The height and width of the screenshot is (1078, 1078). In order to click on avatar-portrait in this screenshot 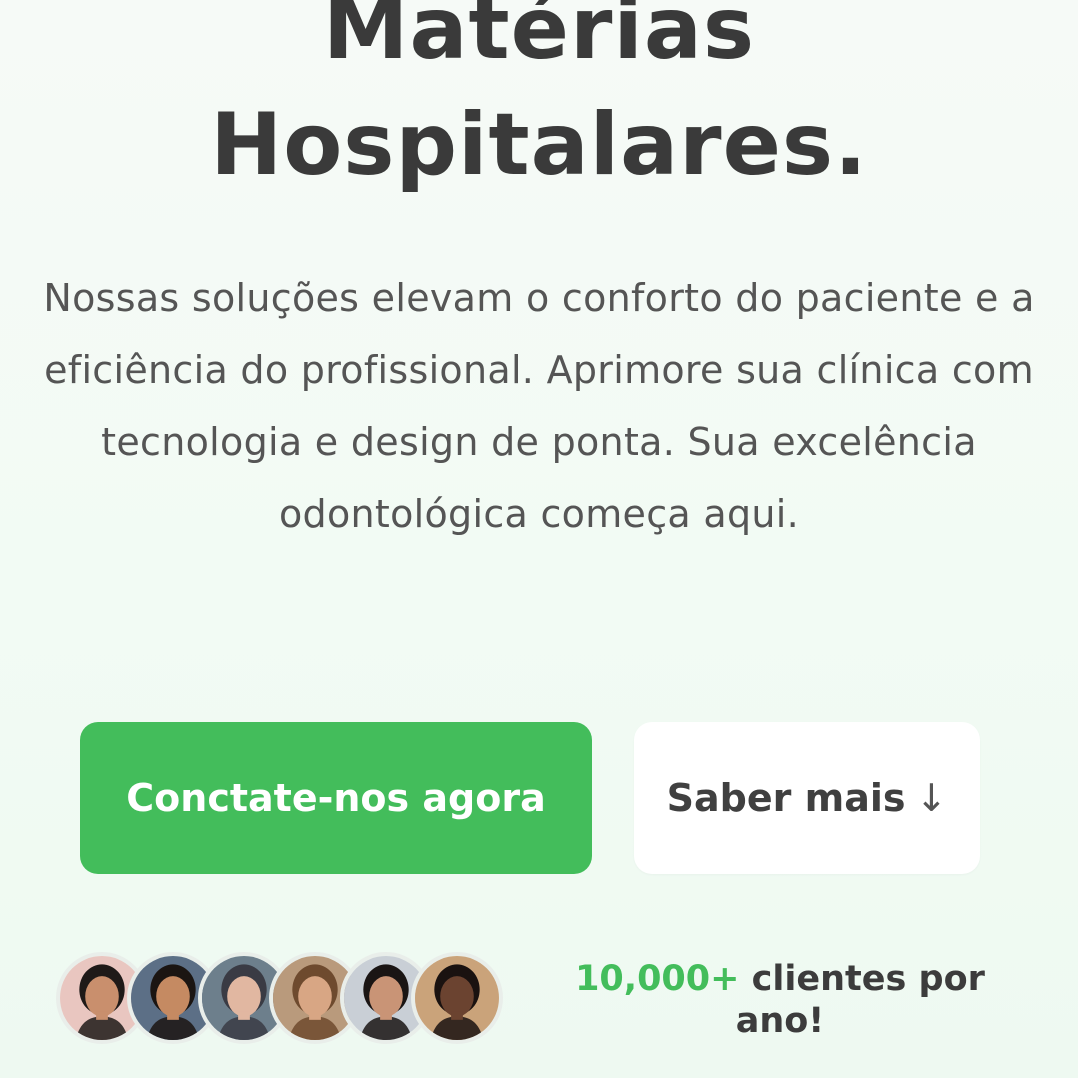, I will do `click(457, 998)`.